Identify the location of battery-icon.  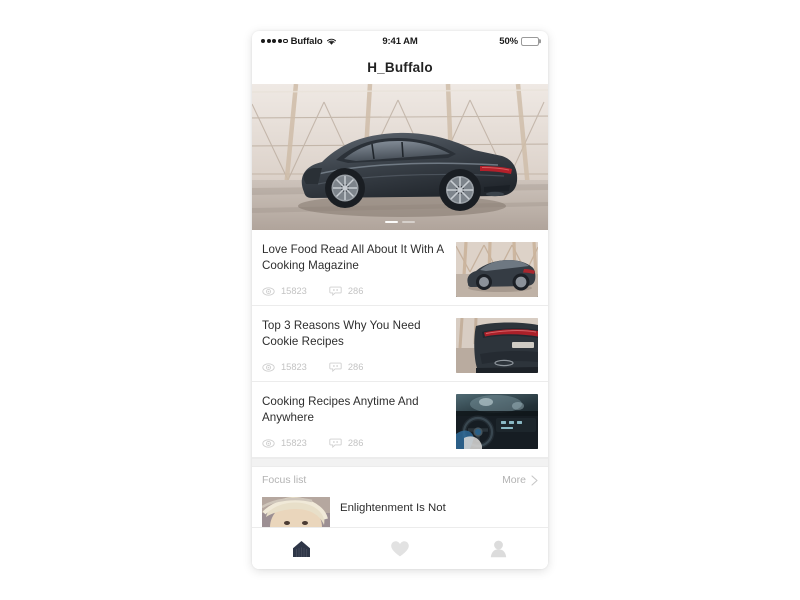
(530, 41).